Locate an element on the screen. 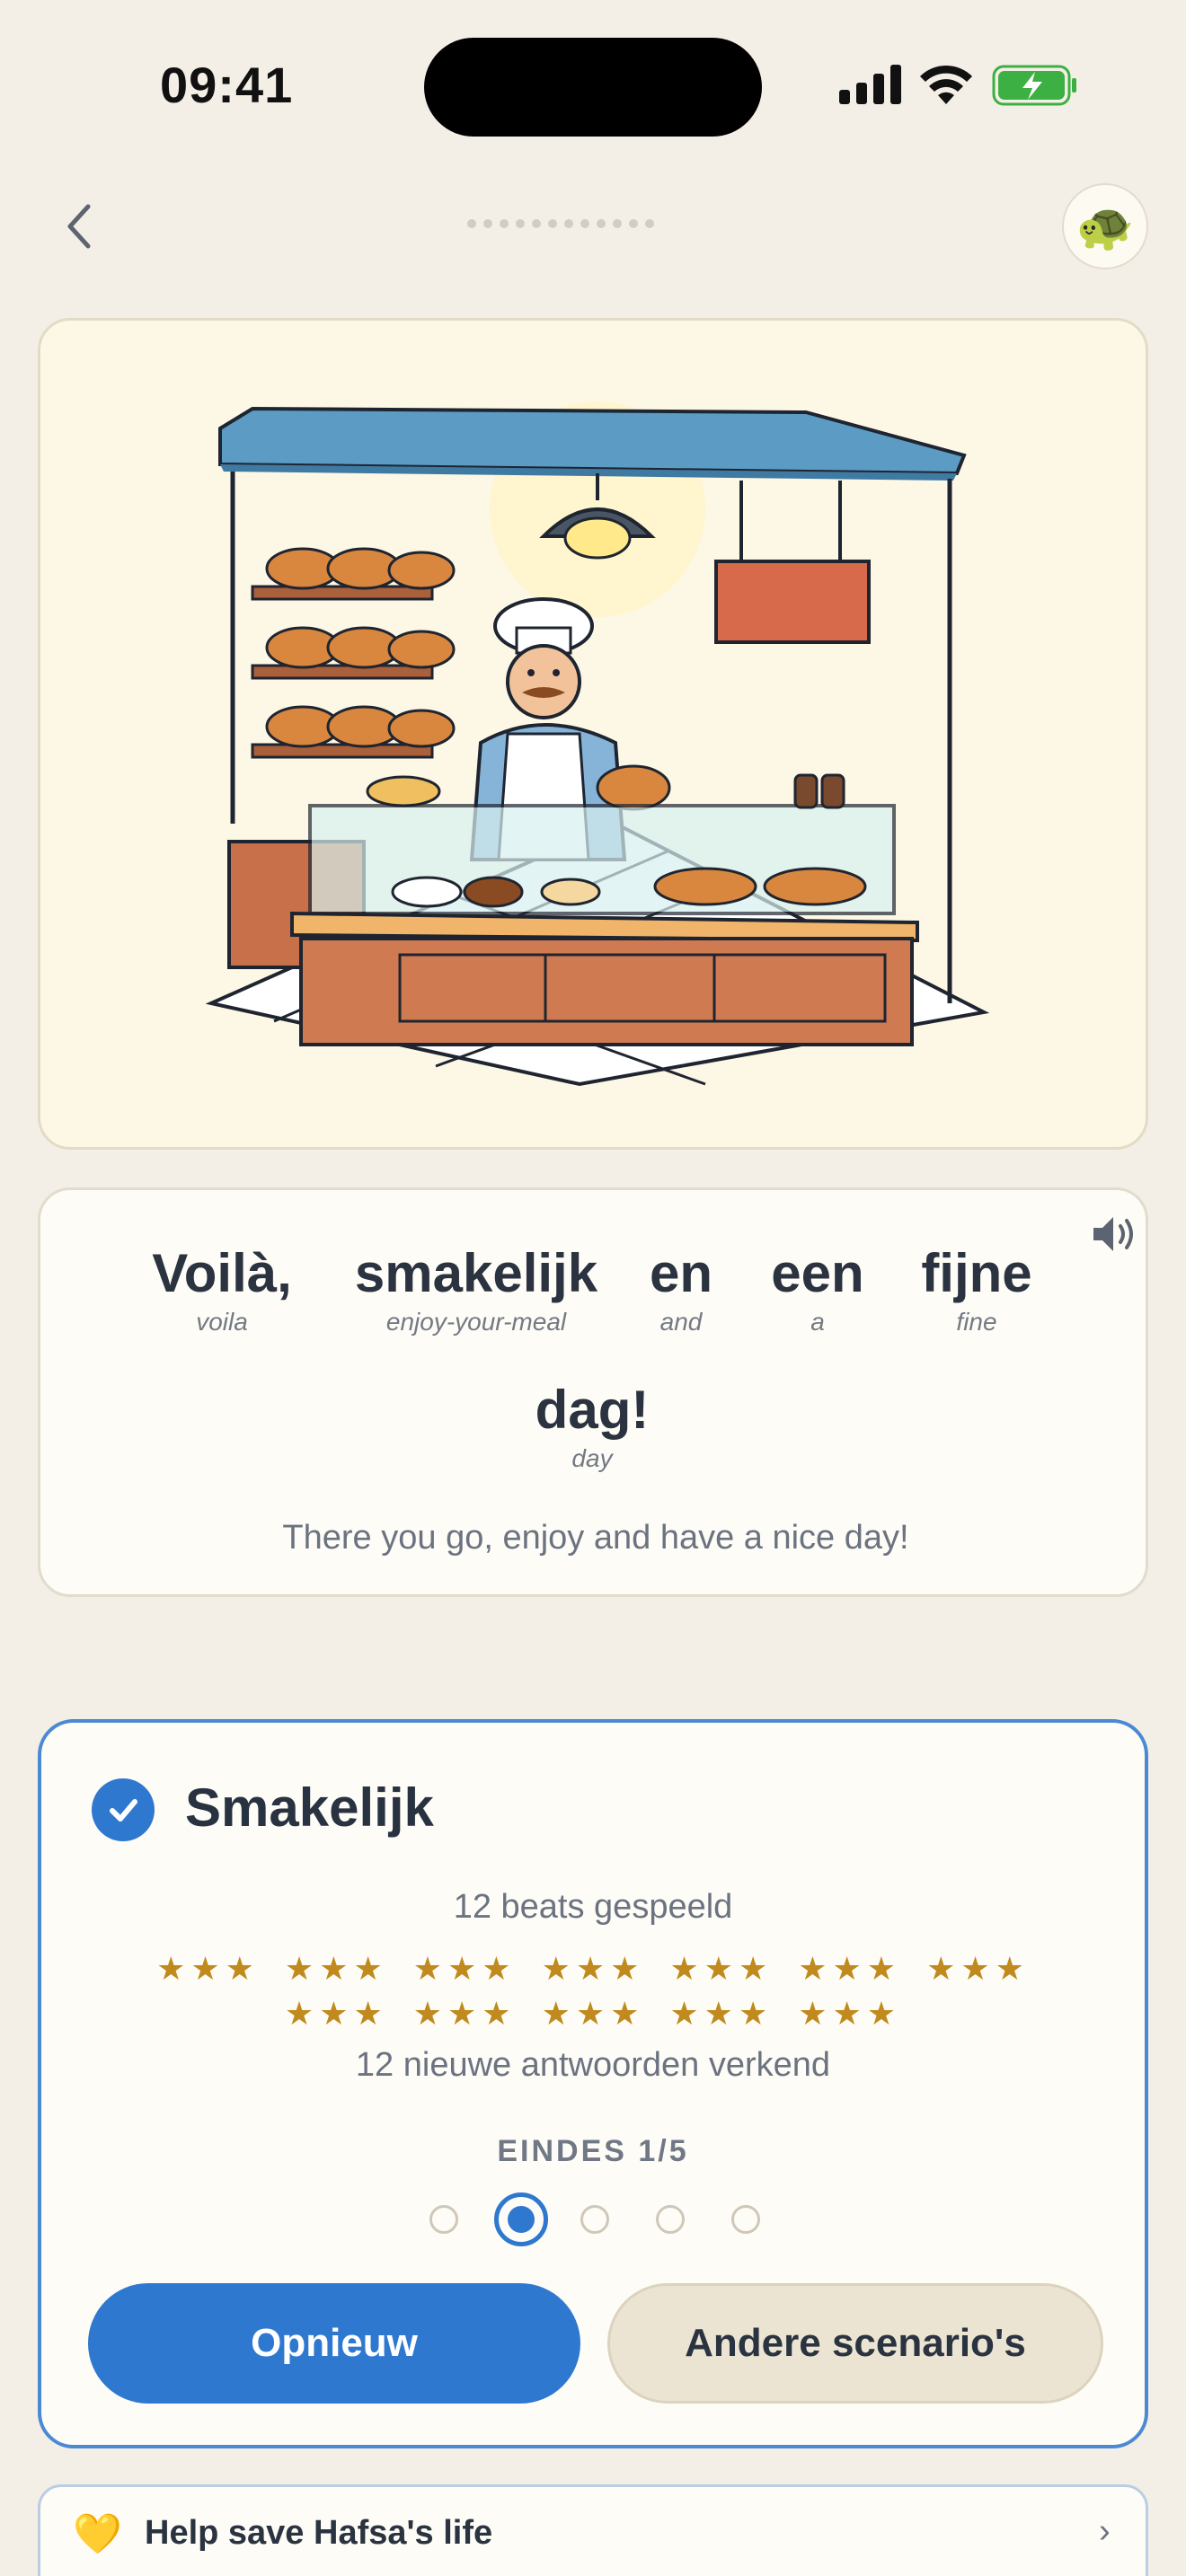 The height and width of the screenshot is (2576, 1186). status-bar: 09:41 is located at coordinates (593, 85).